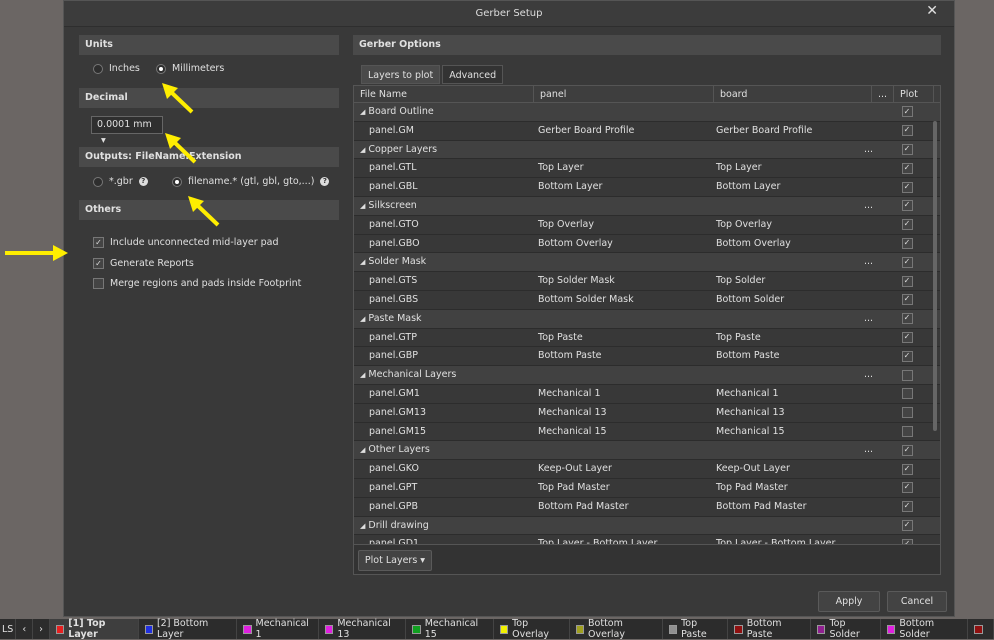  I want to click on layer-tab: Mechanical 1, so click(278, 629).